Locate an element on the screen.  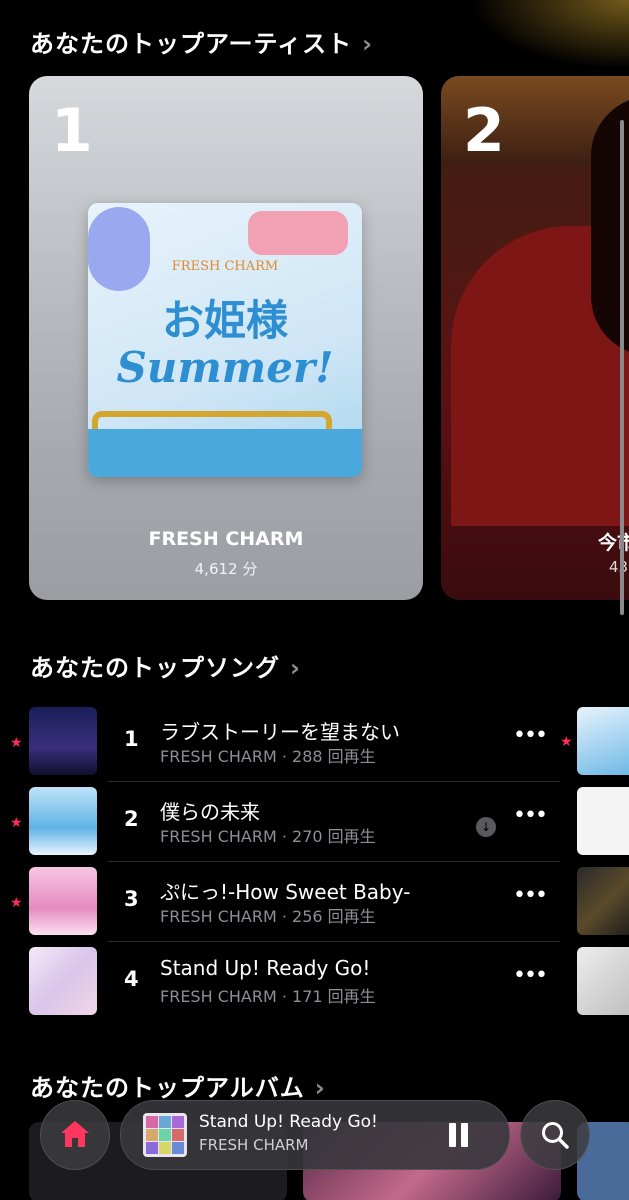
search-icon is located at coordinates (555, 1135).